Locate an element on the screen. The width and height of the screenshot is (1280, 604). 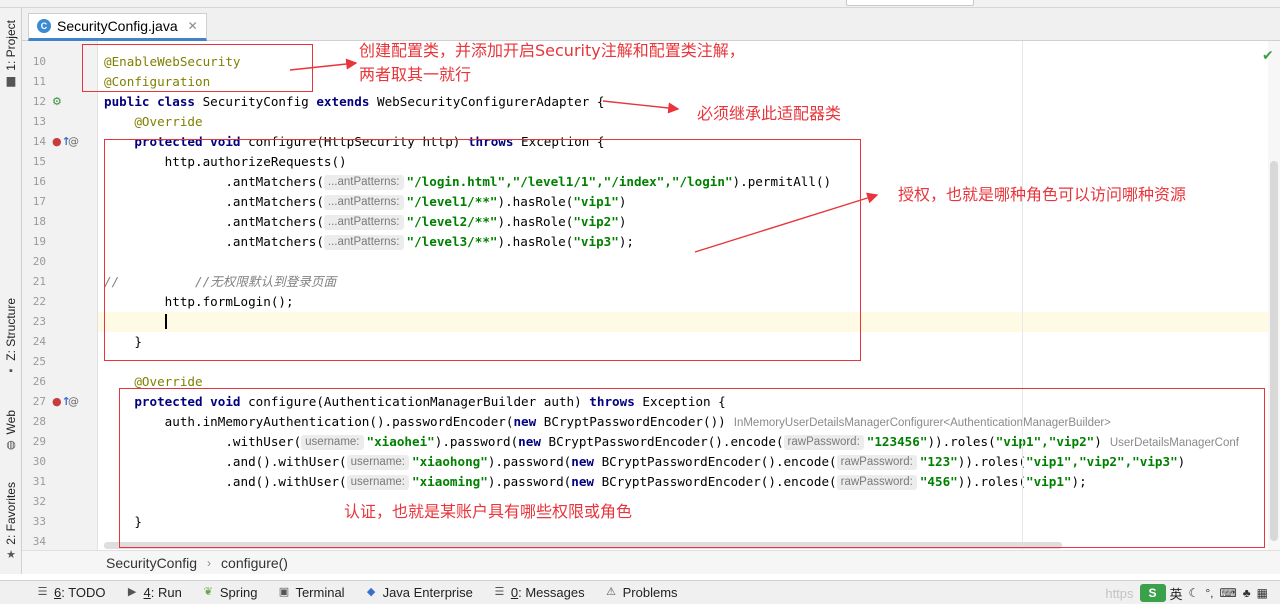
run-class-icon: ⚙ is located at coordinates (57, 102).